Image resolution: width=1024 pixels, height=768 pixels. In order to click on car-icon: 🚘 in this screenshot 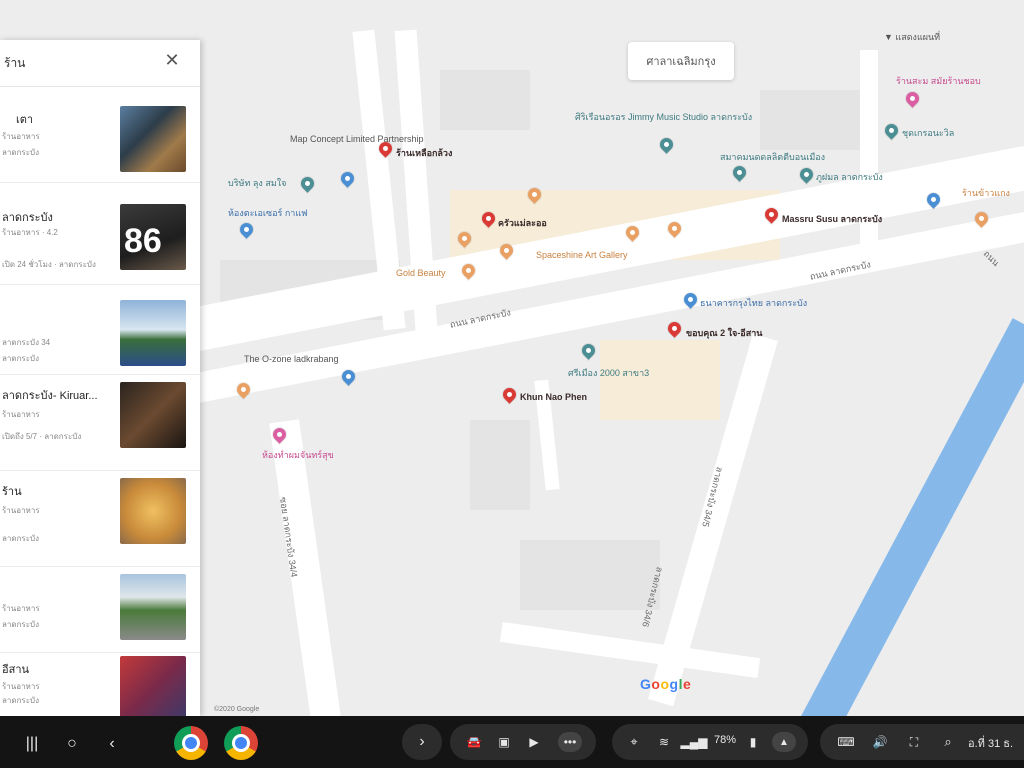, I will do `click(474, 742)`.